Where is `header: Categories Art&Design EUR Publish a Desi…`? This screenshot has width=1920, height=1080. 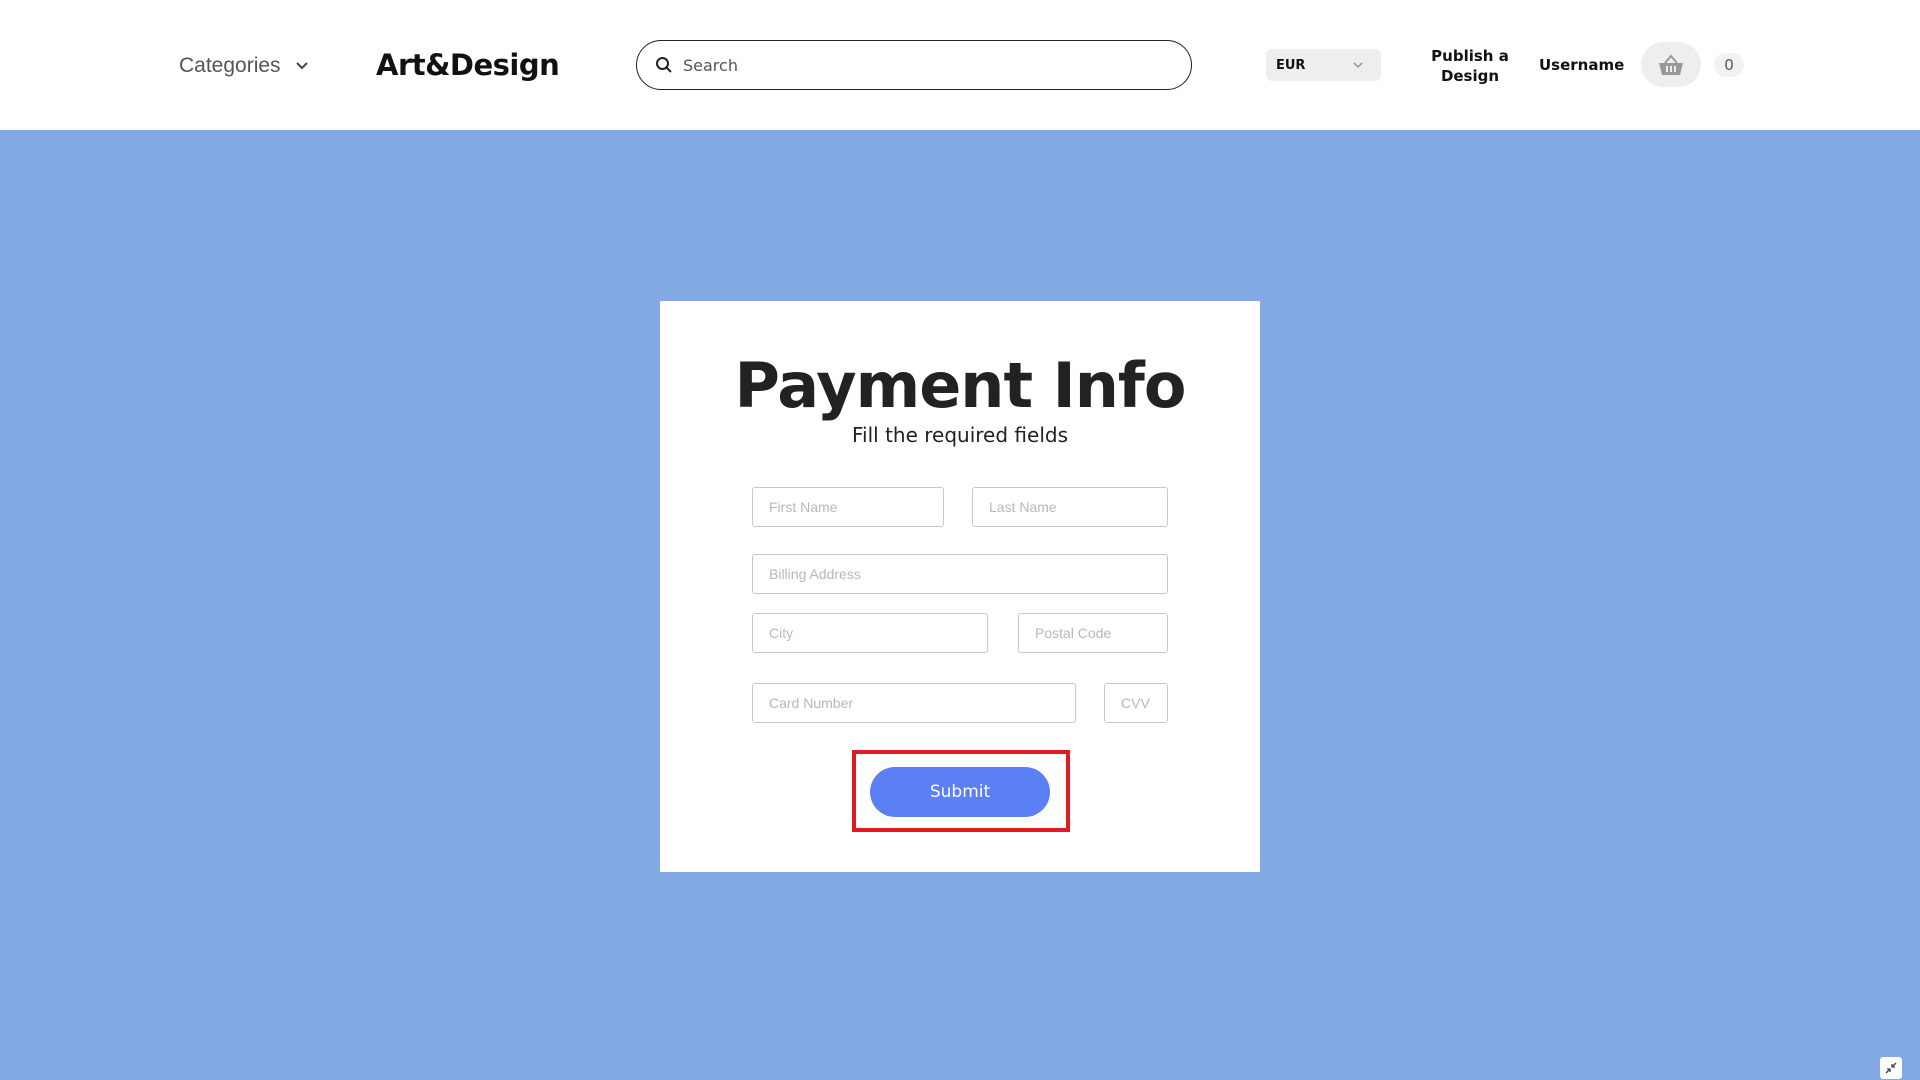
header: Categories Art&Design EUR Publish a Desi… is located at coordinates (960, 65).